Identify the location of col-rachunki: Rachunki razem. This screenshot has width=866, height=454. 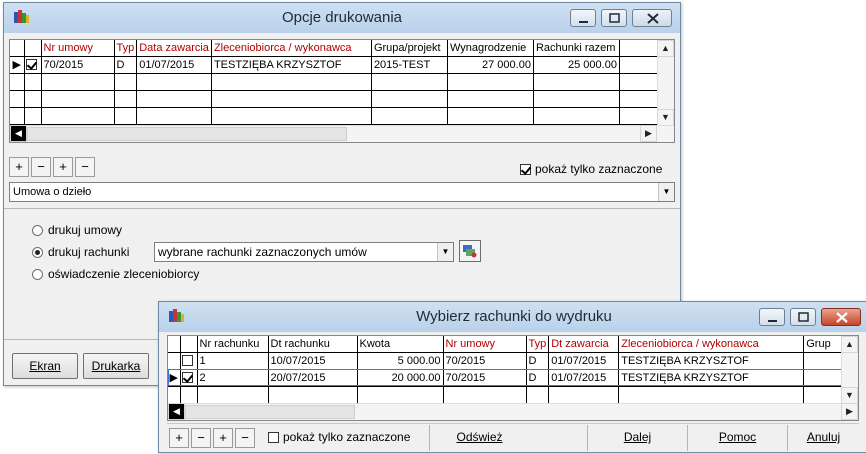
(576, 48).